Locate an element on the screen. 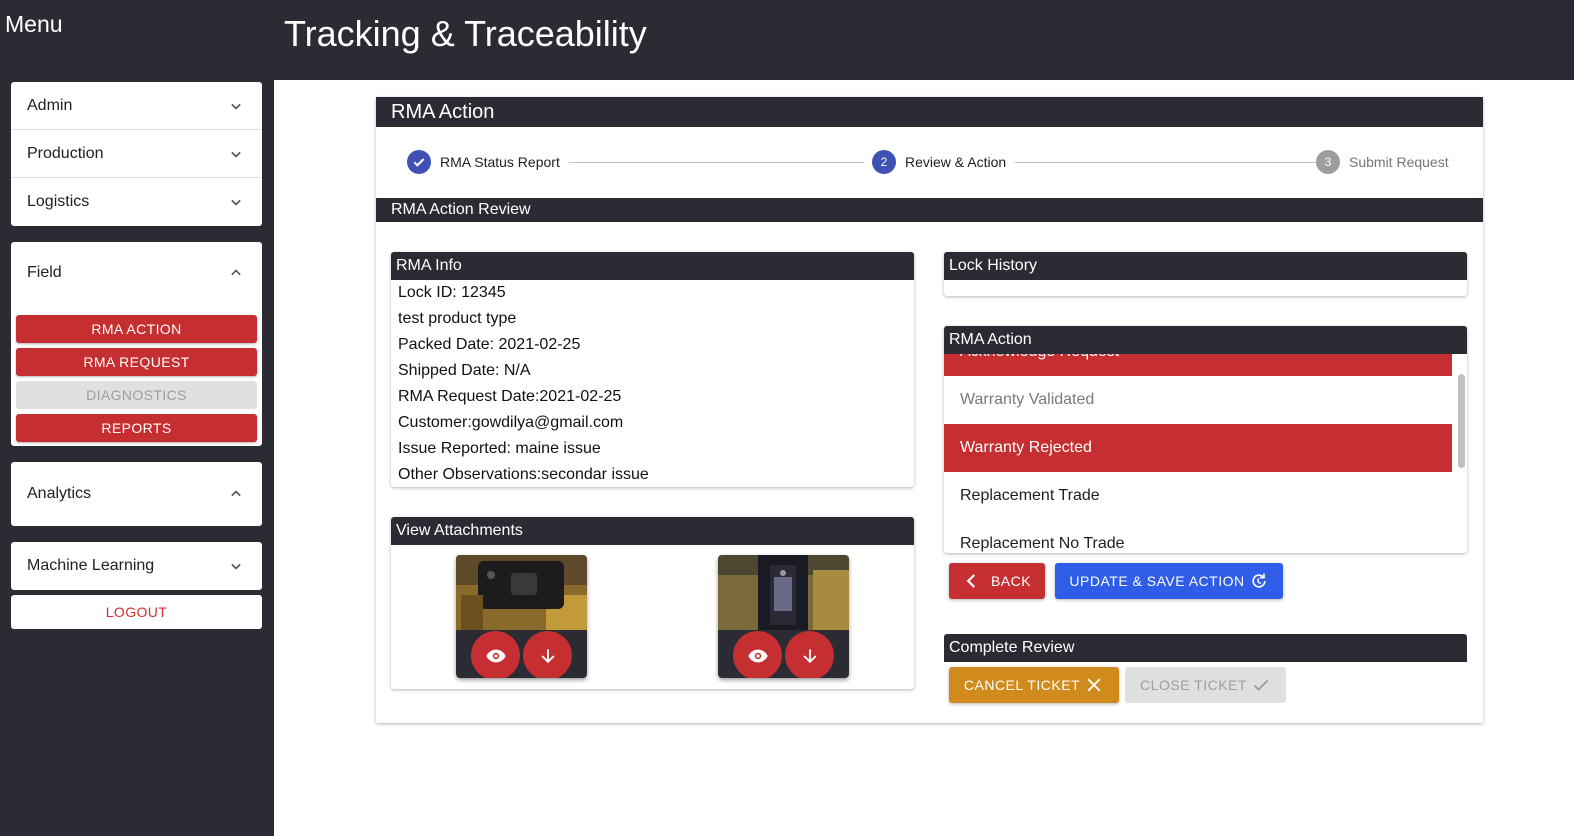 The image size is (1574, 836). info-line: Shipped Date: N/A is located at coordinates (464, 370).